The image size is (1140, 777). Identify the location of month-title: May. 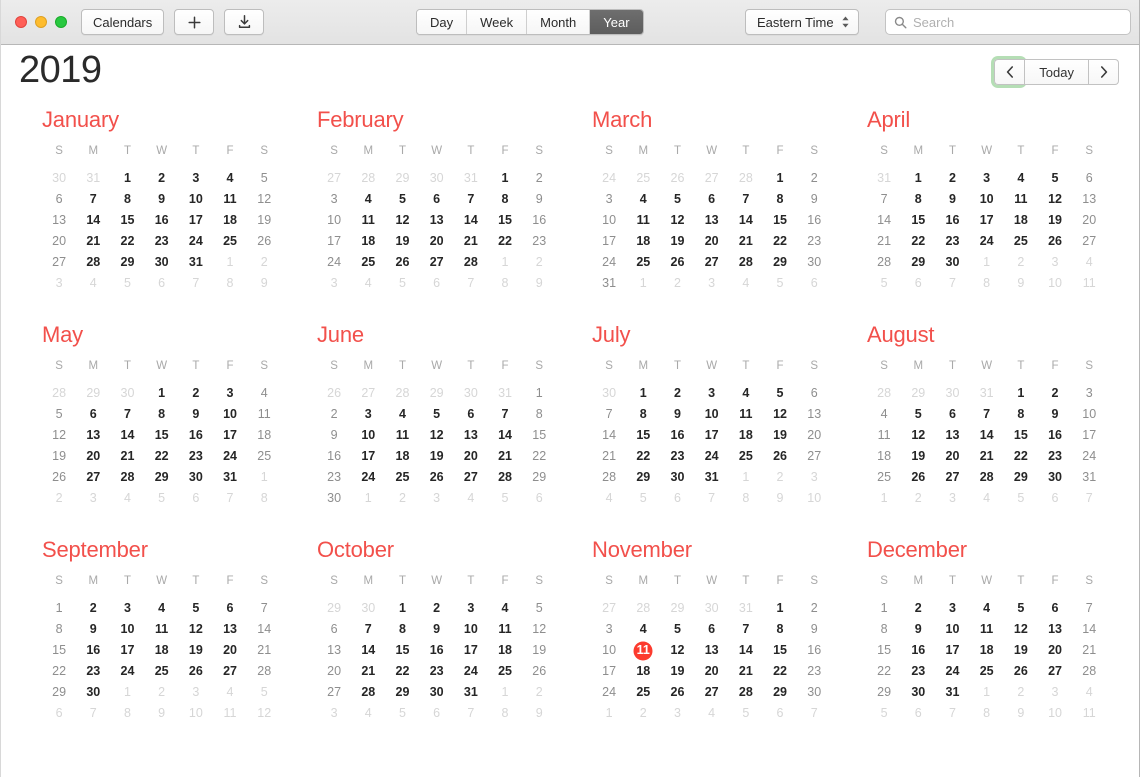
(170, 335).